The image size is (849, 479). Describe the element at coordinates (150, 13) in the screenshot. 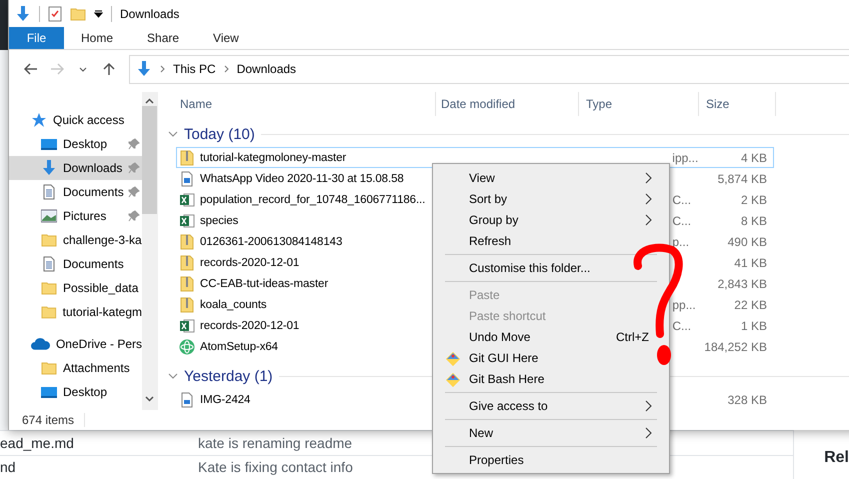

I see `window-title: Downloads` at that location.